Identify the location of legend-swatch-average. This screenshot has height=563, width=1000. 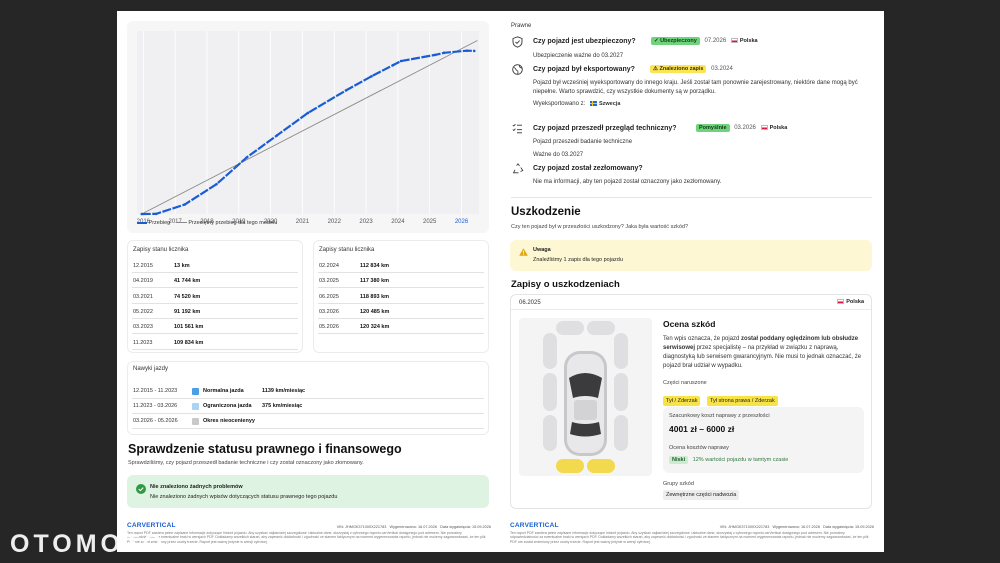
(181, 223).